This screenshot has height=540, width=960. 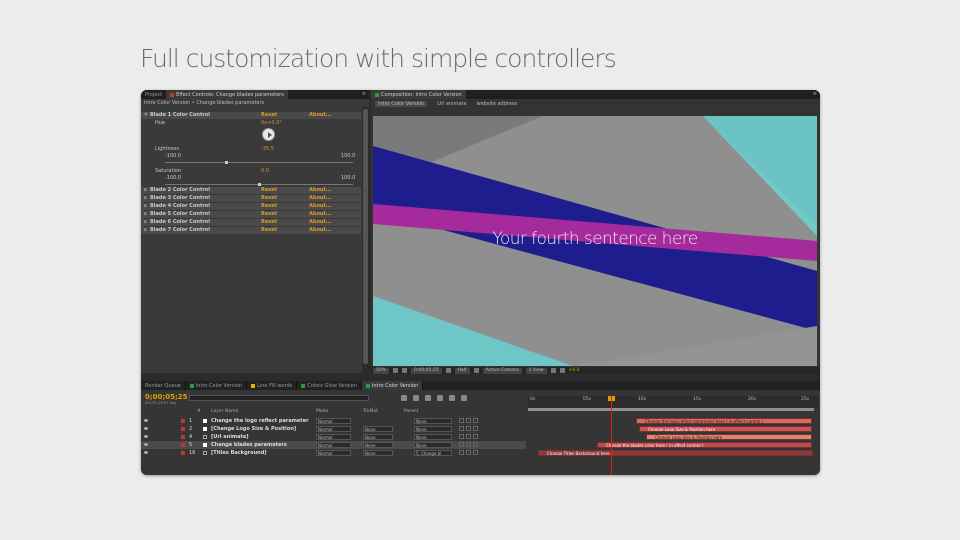 I want to click on effect-panel-scrollbar, so click(x=365, y=240).